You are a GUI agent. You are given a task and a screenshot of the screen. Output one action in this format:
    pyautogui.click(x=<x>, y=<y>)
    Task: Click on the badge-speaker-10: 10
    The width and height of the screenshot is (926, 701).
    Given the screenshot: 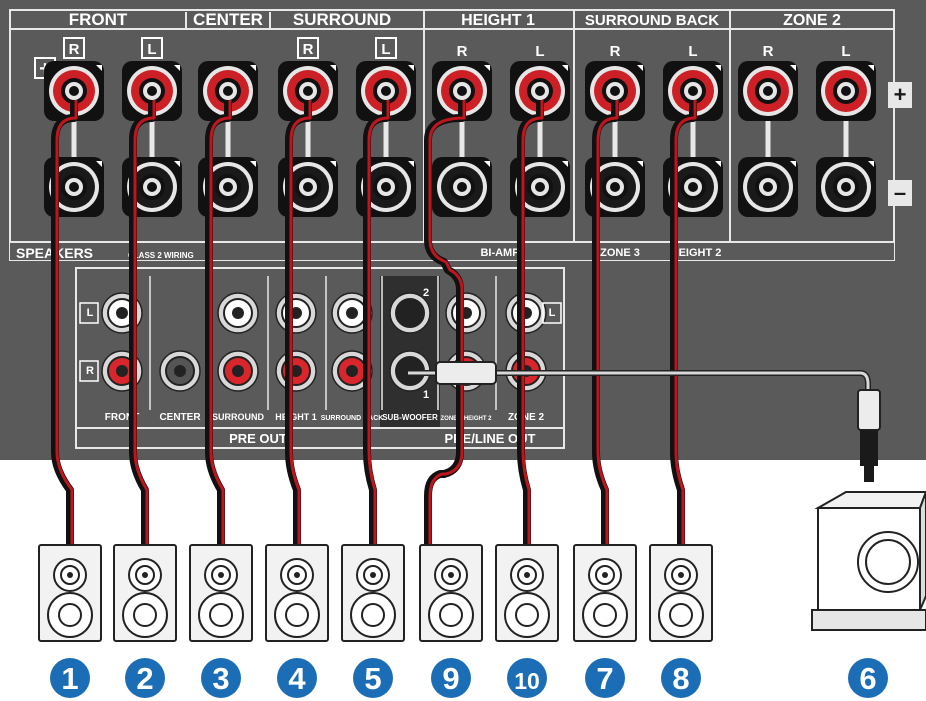 What is the action you would take?
    pyautogui.click(x=527, y=678)
    